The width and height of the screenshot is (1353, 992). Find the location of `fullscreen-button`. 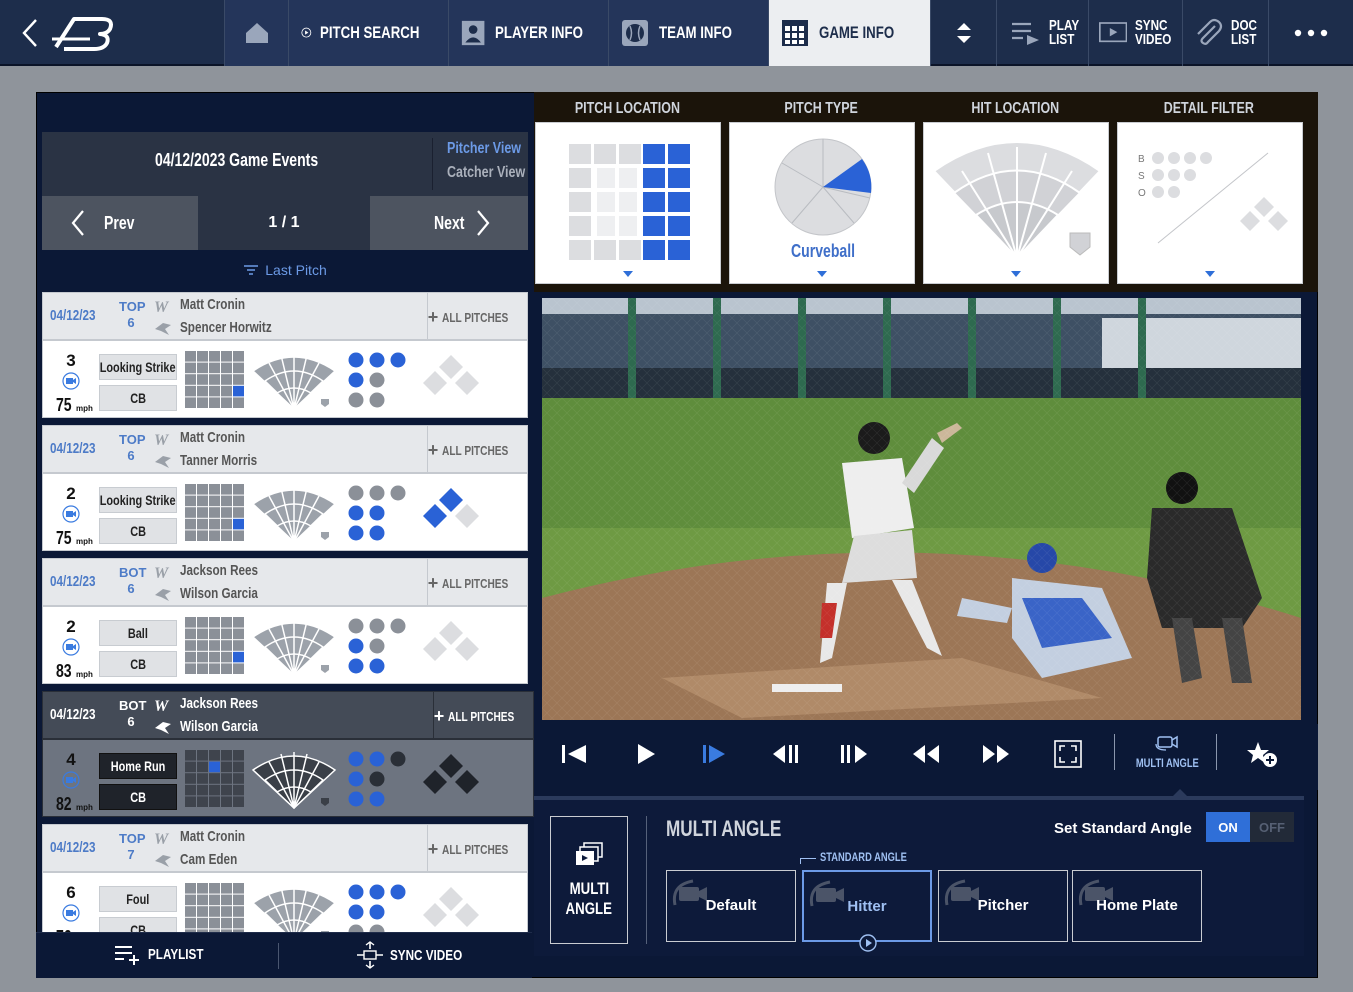

fullscreen-button is located at coordinates (1068, 754).